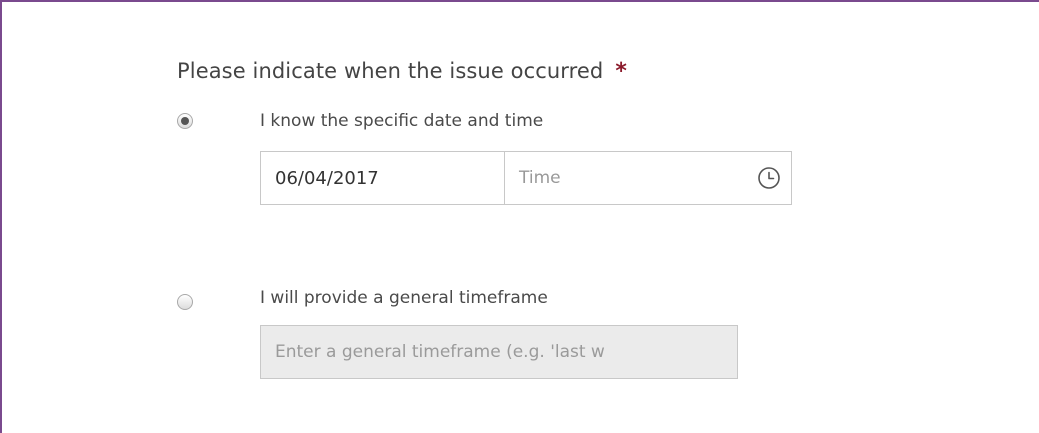 The image size is (1039, 433). Describe the element at coordinates (440, 352) in the screenshot. I see `timeframe-placeholder: Enter a general timeframe (e.g. 'last w` at that location.